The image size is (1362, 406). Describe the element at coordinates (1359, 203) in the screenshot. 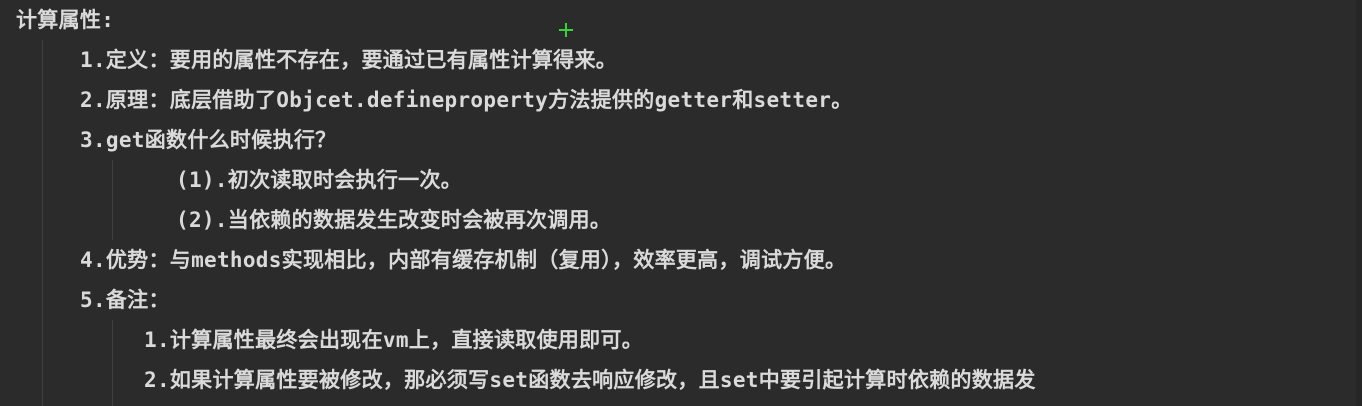

I see `scrollbar-track` at that location.